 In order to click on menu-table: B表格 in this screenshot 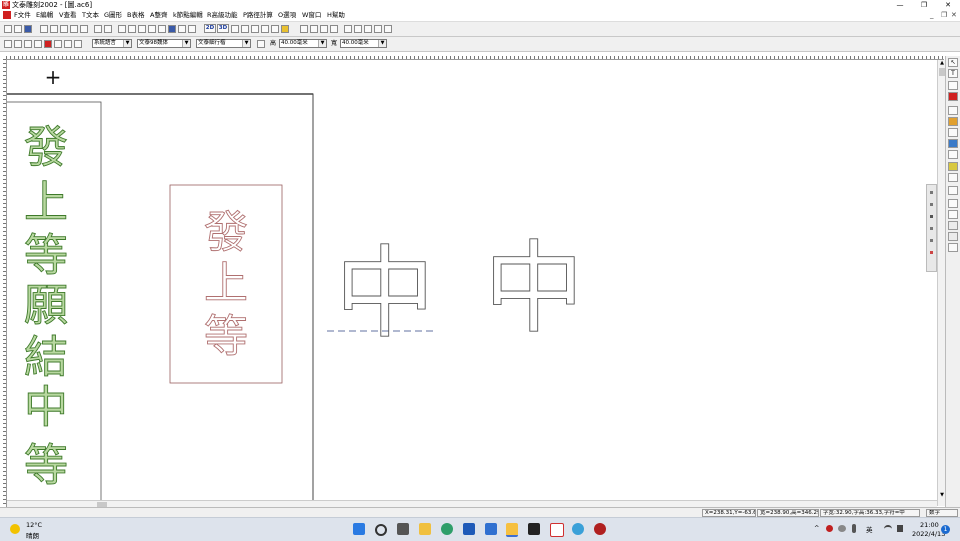, I will do `click(135, 15)`.